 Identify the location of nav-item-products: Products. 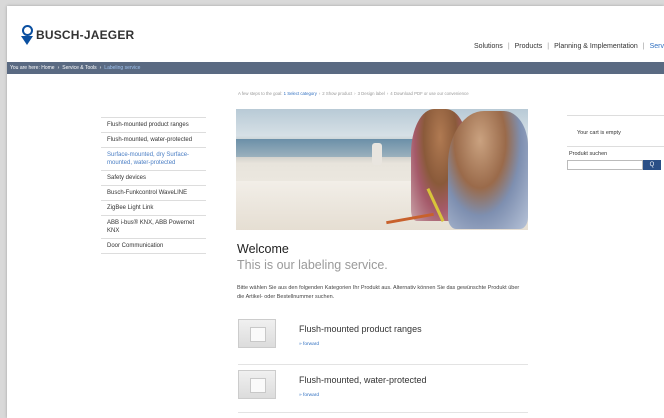
(529, 46).